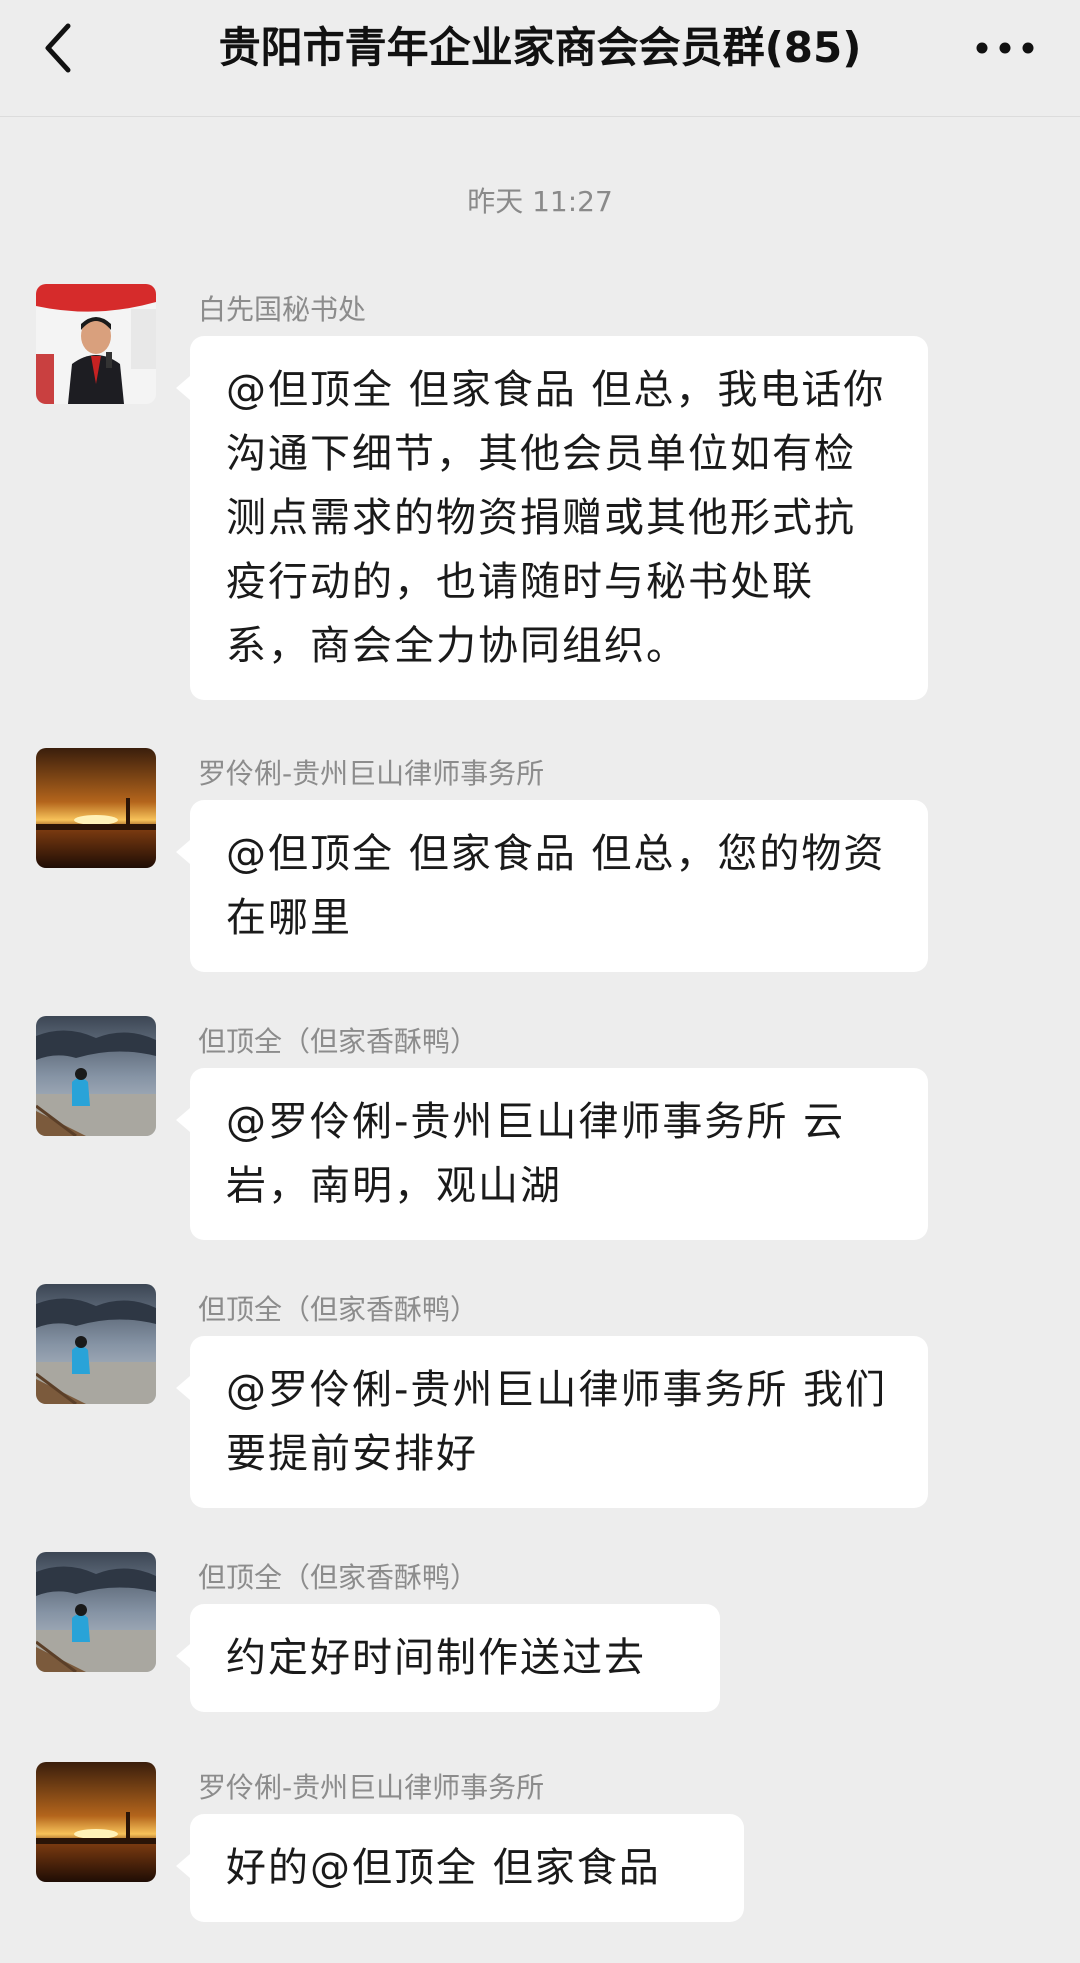 Image resolution: width=1080 pixels, height=1963 pixels. Describe the element at coordinates (448, 1658) in the screenshot. I see `message-bubble: 约定好时间制作送过去` at that location.